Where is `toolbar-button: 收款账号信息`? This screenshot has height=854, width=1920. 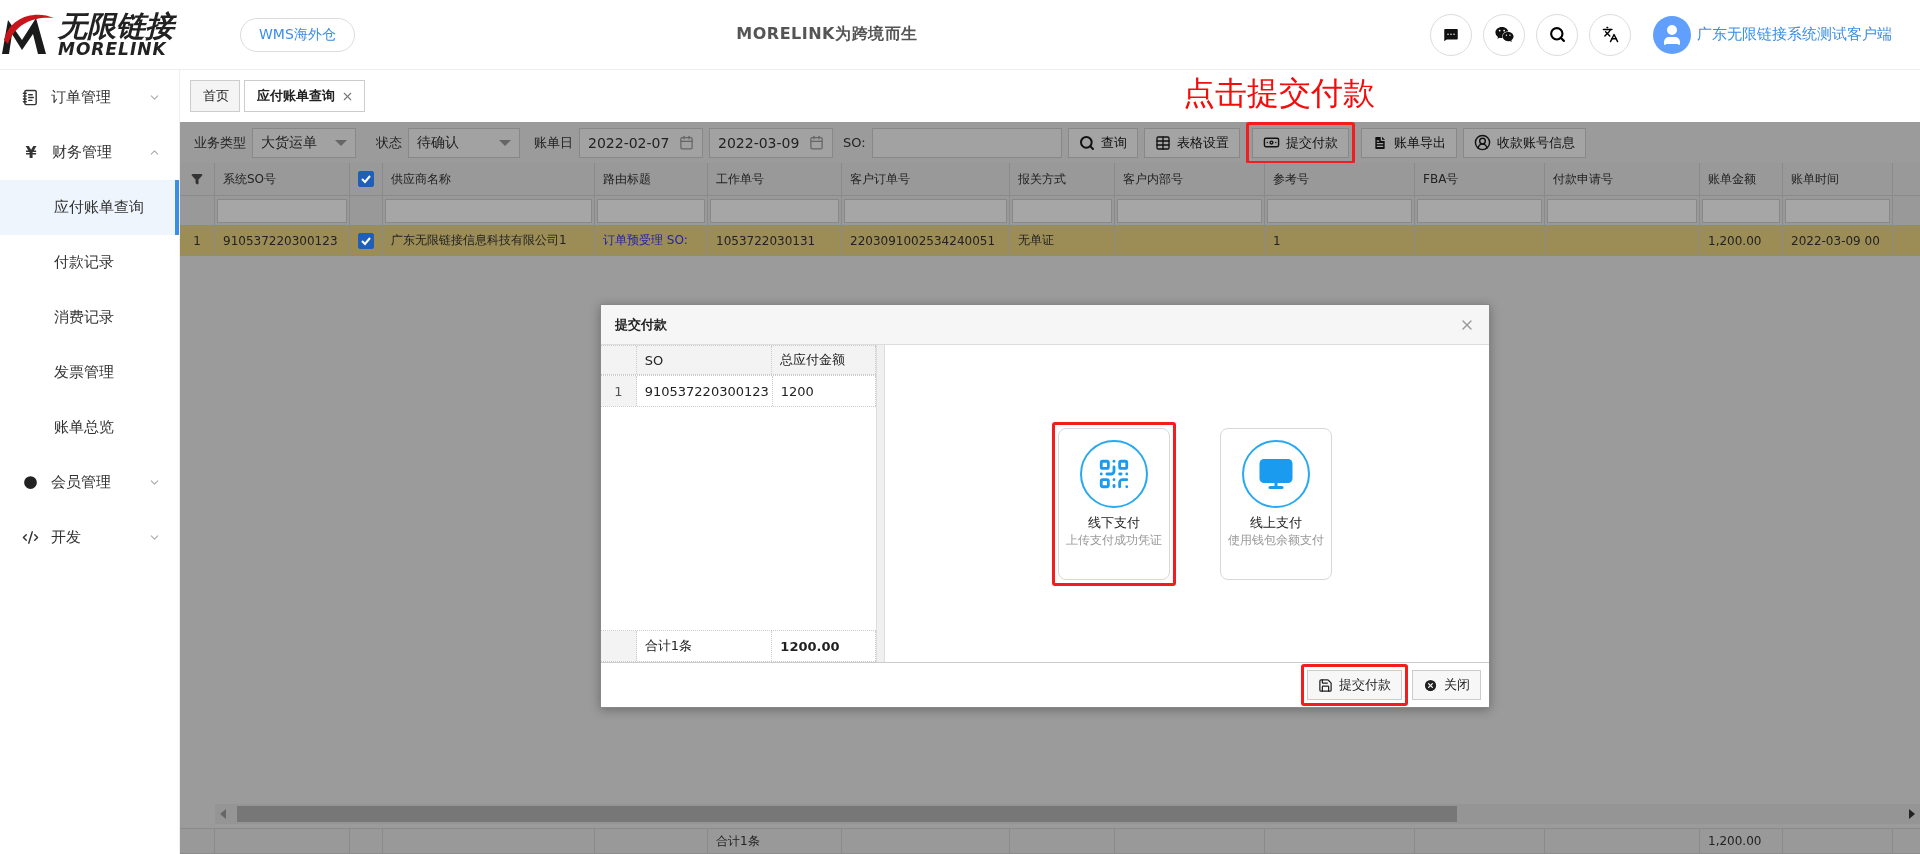 toolbar-button: 收款账号信息 is located at coordinates (1524, 142).